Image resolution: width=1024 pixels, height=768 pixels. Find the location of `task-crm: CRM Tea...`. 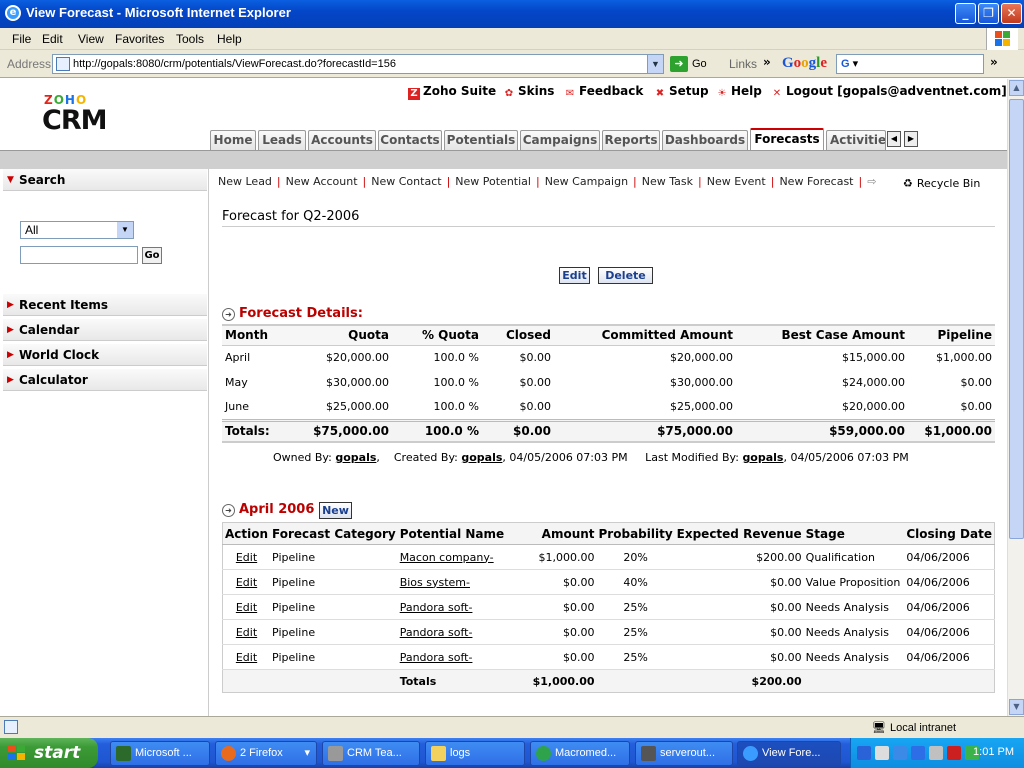

task-crm: CRM Tea... is located at coordinates (371, 753).